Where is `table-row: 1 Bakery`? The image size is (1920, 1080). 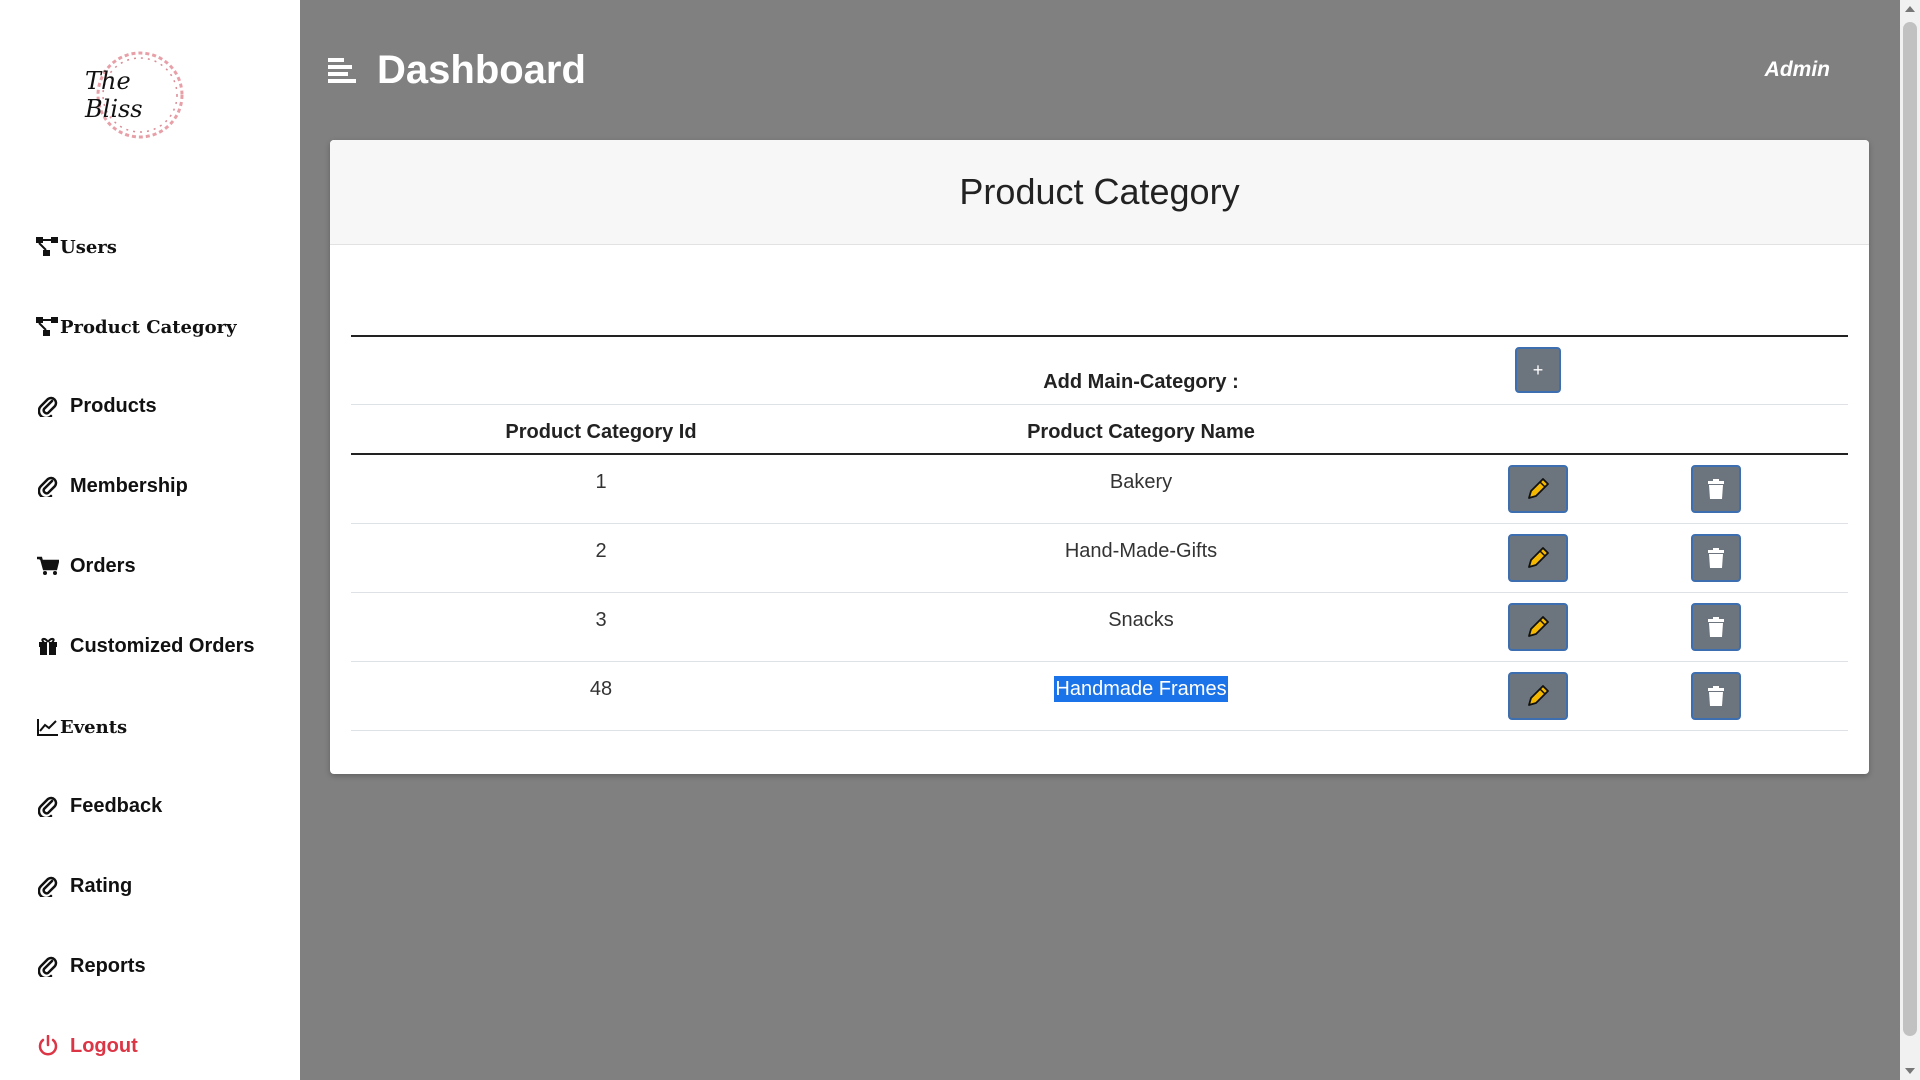
table-row: 1 Bakery is located at coordinates (1099, 489).